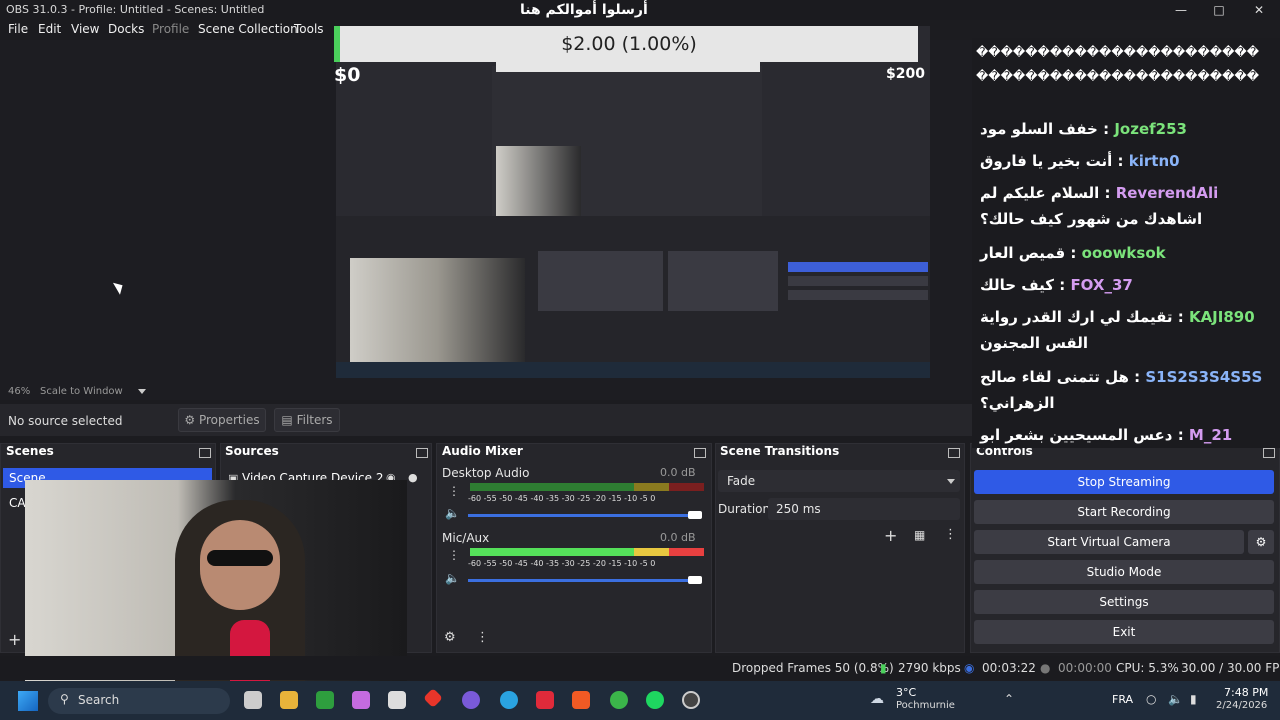 The height and width of the screenshot is (720, 1280). Describe the element at coordinates (1045, 668) in the screenshot. I see `record-icon: ●` at that location.